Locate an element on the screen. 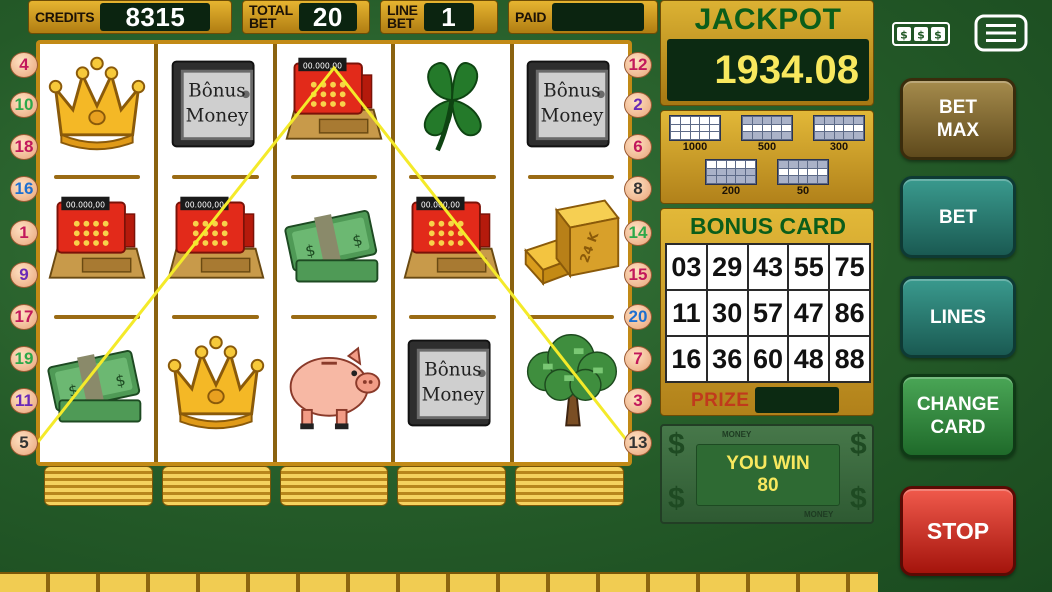 The image size is (1052, 592). money-tag: MONEY is located at coordinates (737, 434).